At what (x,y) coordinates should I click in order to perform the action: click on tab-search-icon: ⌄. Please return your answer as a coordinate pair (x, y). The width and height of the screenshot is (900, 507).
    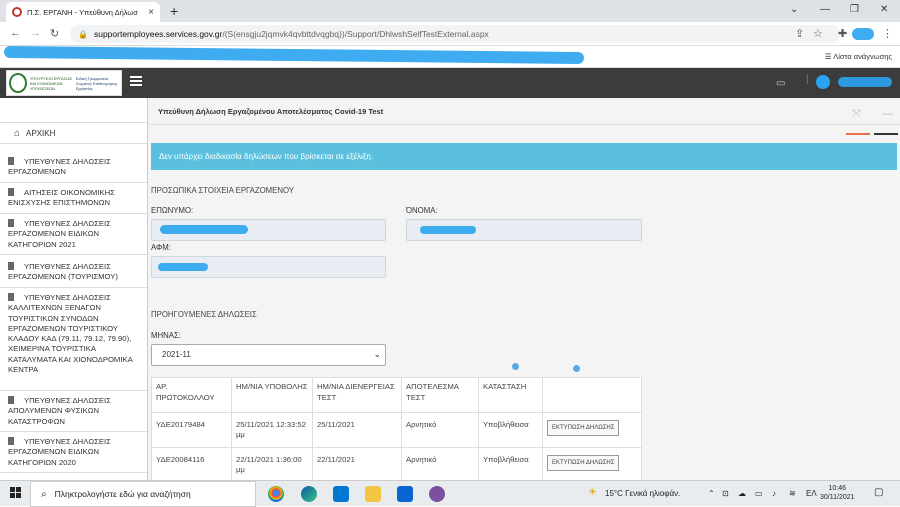
    Looking at the image, I should click on (794, 9).